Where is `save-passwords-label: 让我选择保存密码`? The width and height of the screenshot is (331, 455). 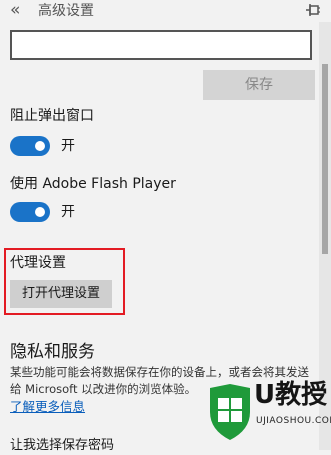 save-passwords-label: 让我选择保存密码 is located at coordinates (62, 445).